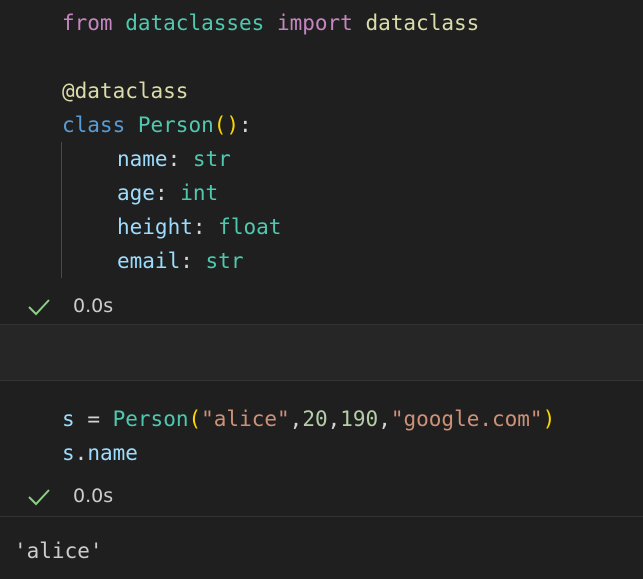 This screenshot has width=643, height=579. I want to click on call-name: Person, so click(150, 419).